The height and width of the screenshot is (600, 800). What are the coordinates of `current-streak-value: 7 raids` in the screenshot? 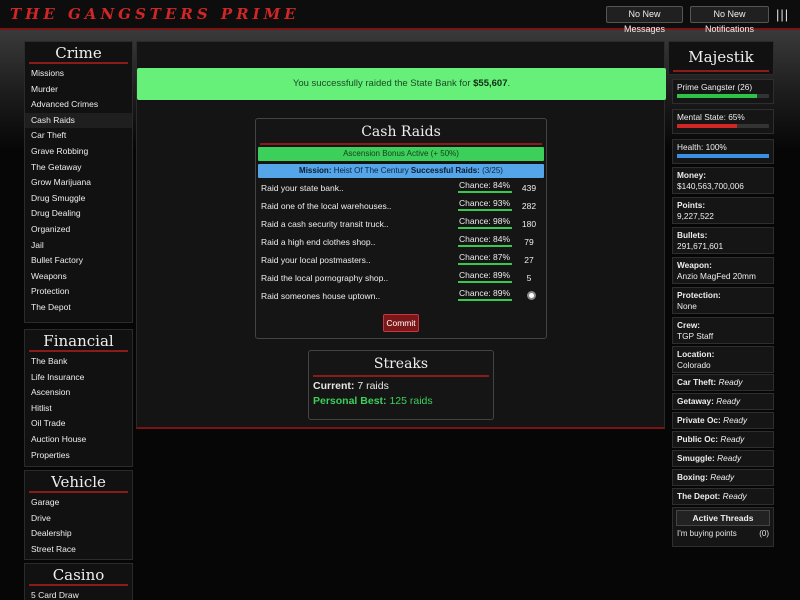 It's located at (371, 386).